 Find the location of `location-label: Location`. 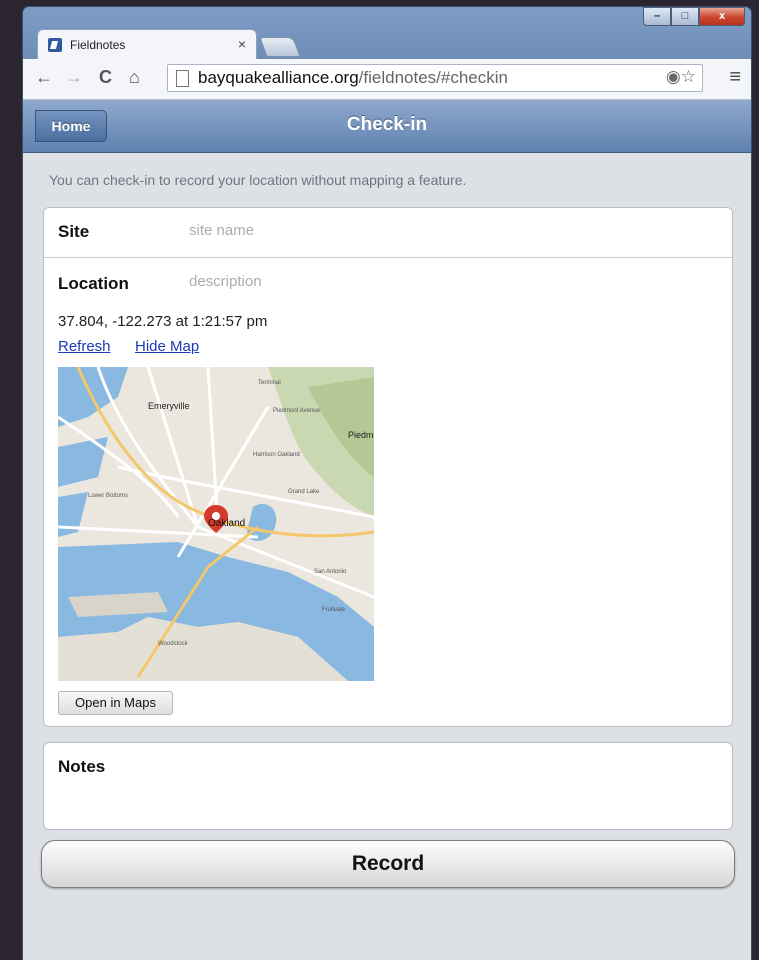

location-label: Location is located at coordinates (93, 283).